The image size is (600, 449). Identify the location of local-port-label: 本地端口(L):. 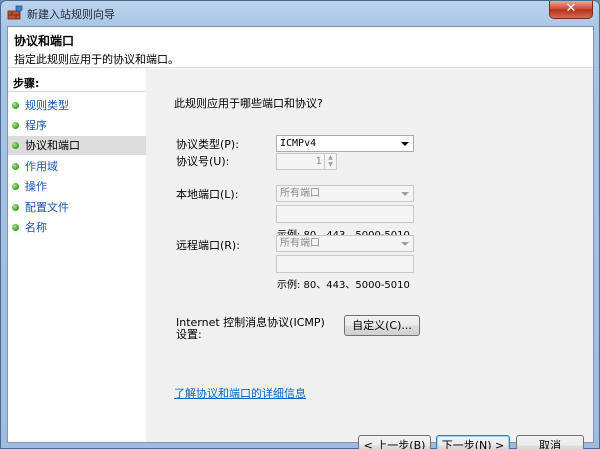
(207, 194).